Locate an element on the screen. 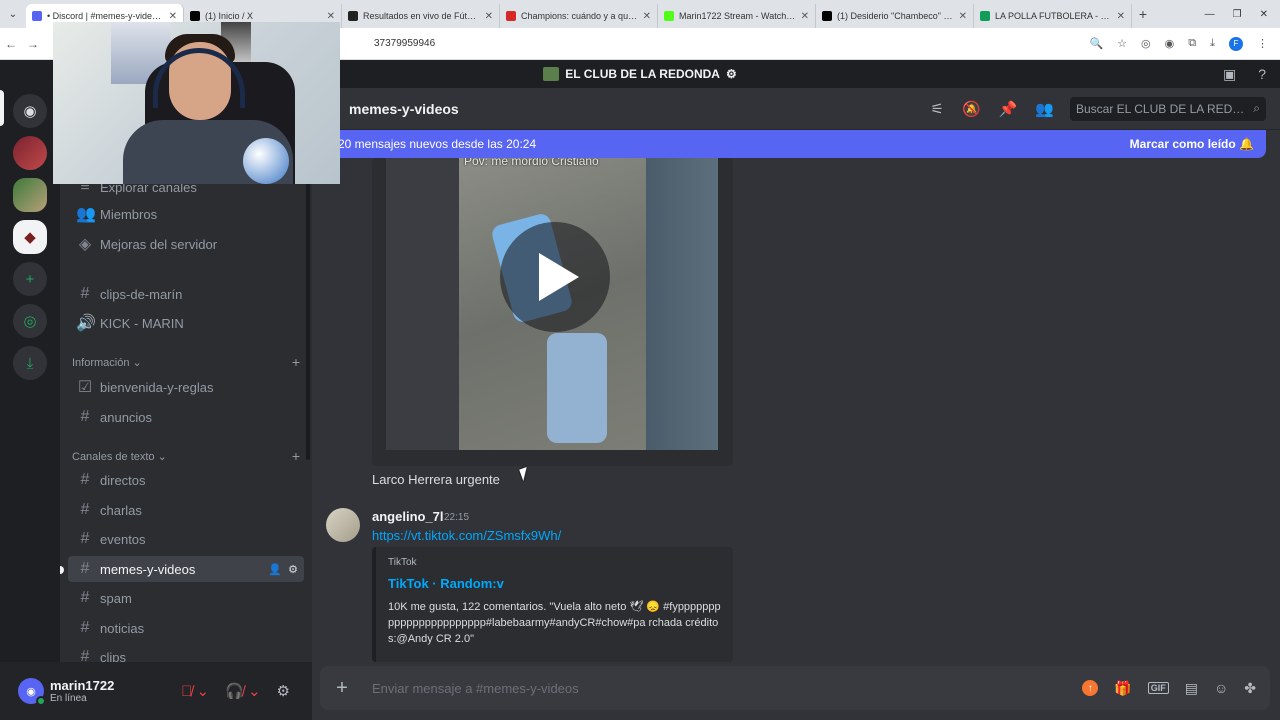  online-status-dot is located at coordinates (41, 701).